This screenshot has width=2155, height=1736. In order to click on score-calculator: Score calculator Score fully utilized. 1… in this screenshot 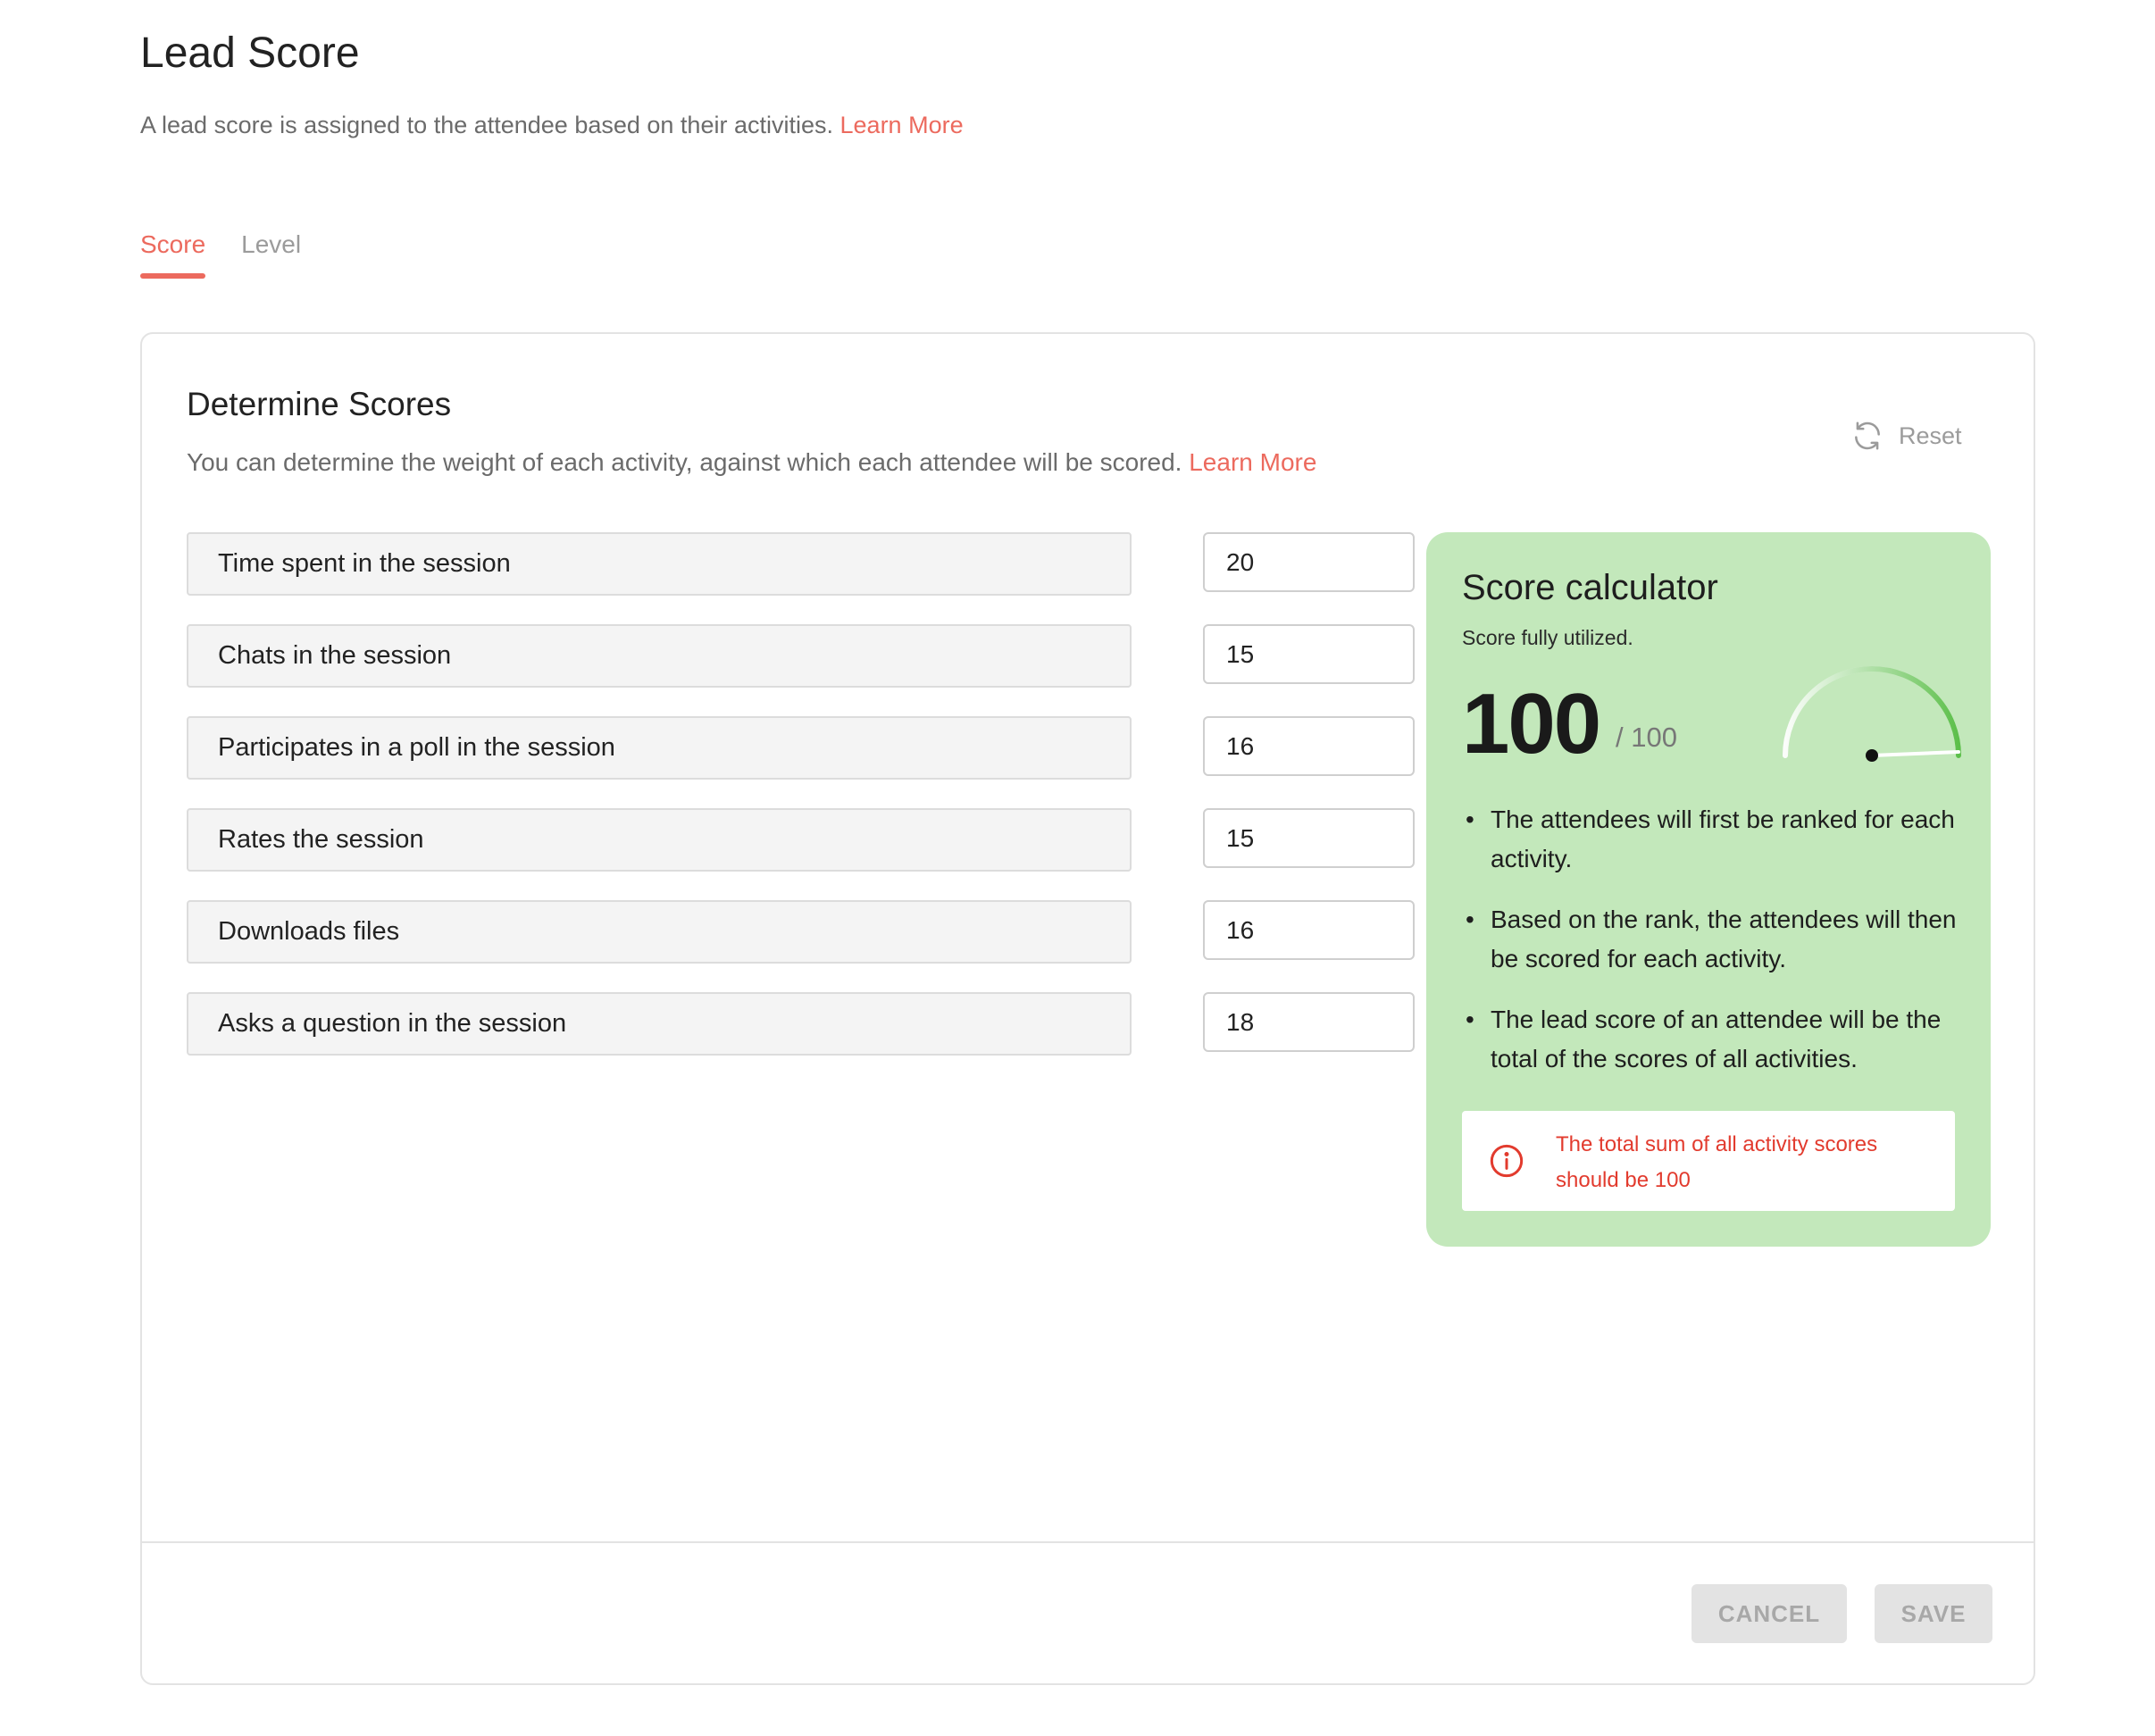, I will do `click(1709, 889)`.